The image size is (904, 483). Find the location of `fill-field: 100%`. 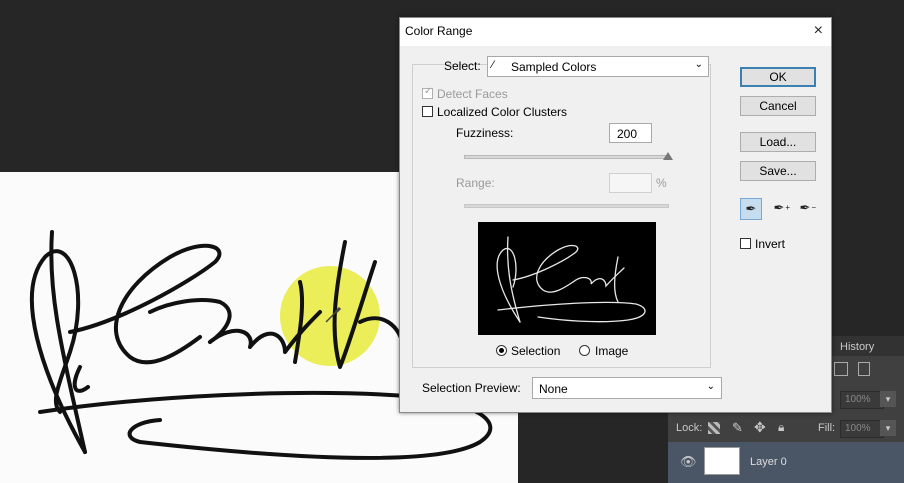

fill-field: 100% is located at coordinates (862, 429).